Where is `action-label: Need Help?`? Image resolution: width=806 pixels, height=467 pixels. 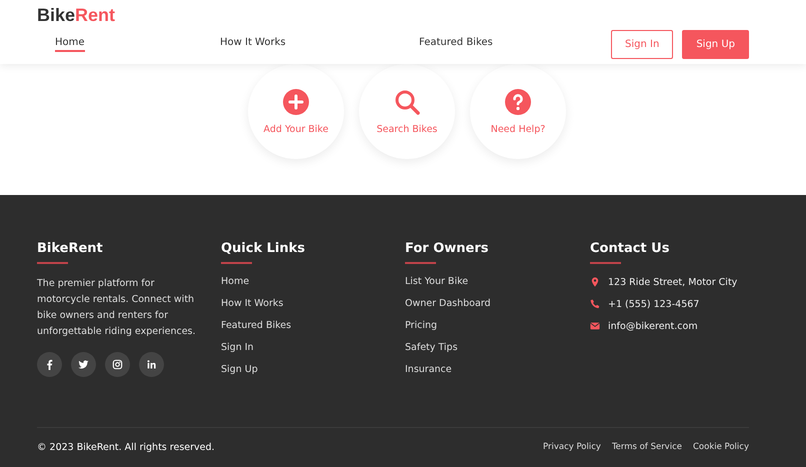 action-label: Need Help? is located at coordinates (518, 129).